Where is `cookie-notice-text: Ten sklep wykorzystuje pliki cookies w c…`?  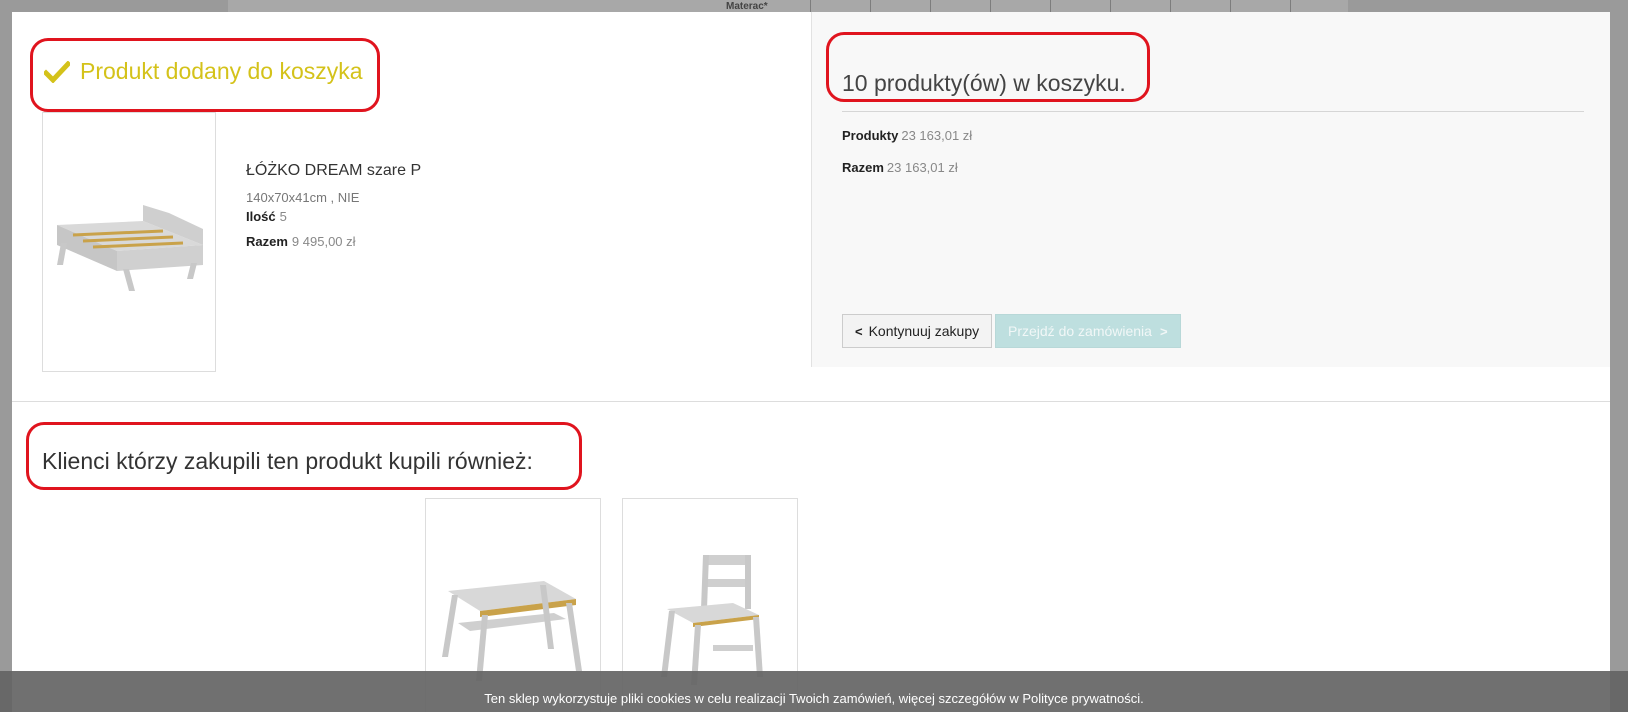
cookie-notice-text: Ten sklep wykorzystuje pliki cookies w c… is located at coordinates (814, 698).